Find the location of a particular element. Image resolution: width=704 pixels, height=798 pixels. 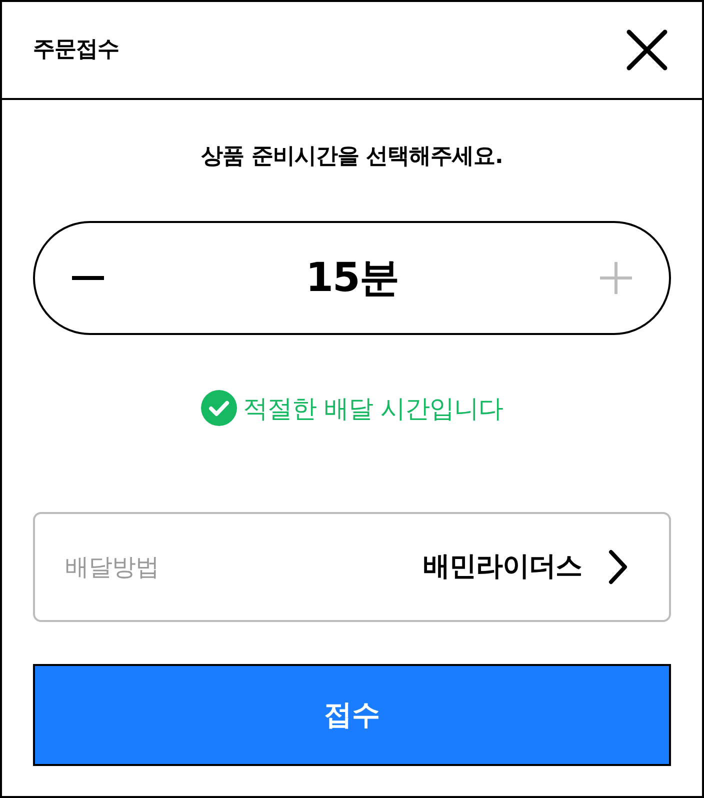

stepper-value: 15분 is located at coordinates (352, 278).